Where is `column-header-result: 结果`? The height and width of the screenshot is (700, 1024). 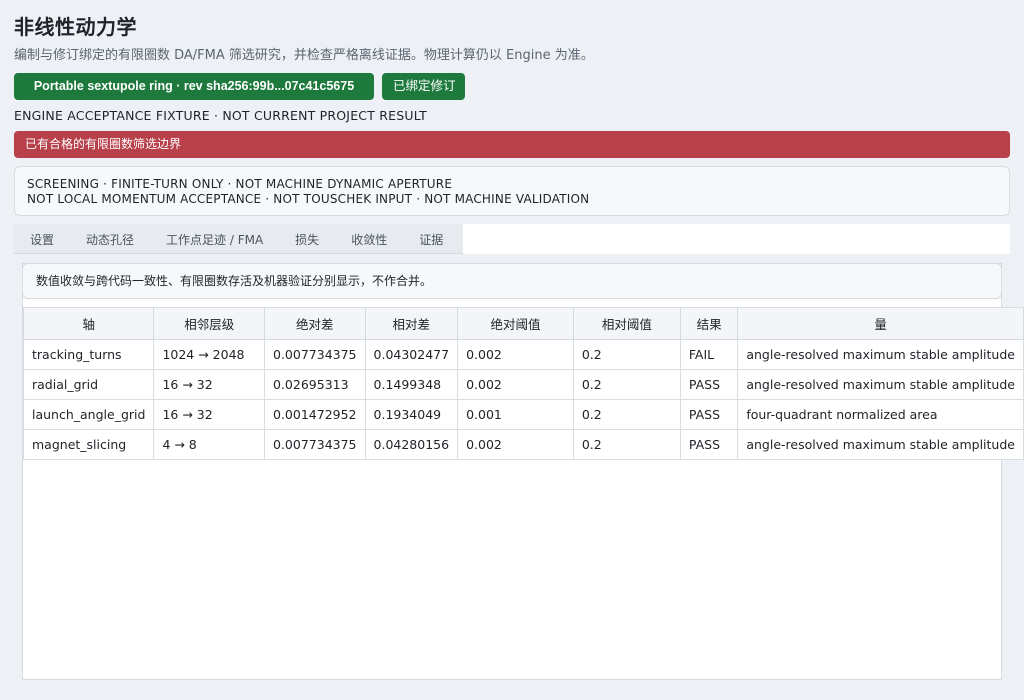 column-header-result: 结果 is located at coordinates (709, 323).